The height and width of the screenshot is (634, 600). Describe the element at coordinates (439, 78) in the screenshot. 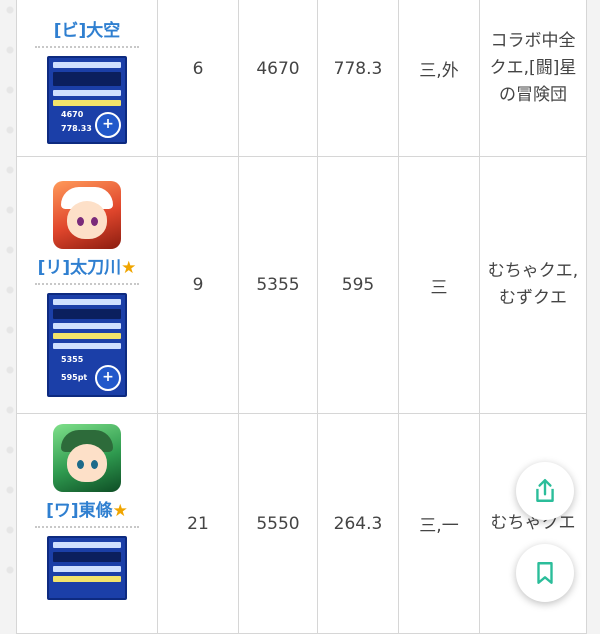

I see `position-cell: 三,外` at that location.